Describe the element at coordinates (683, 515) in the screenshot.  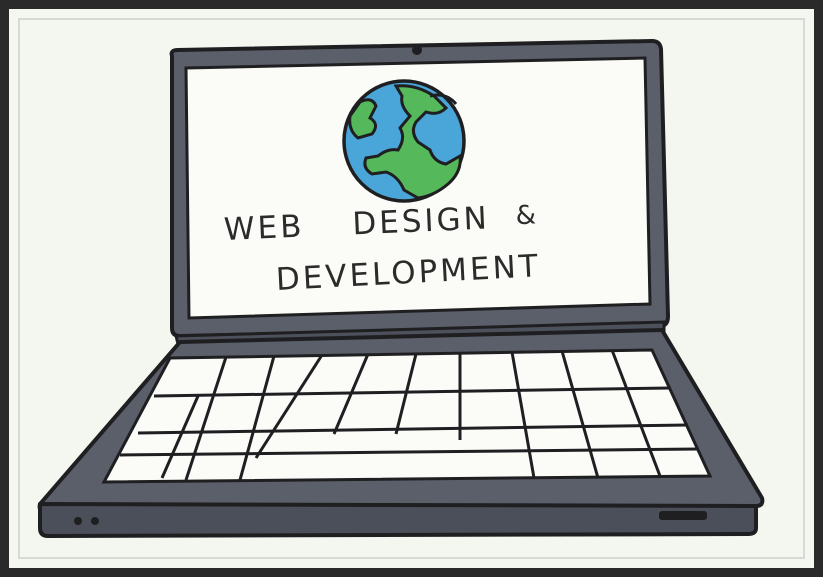
I see `port-icon` at that location.